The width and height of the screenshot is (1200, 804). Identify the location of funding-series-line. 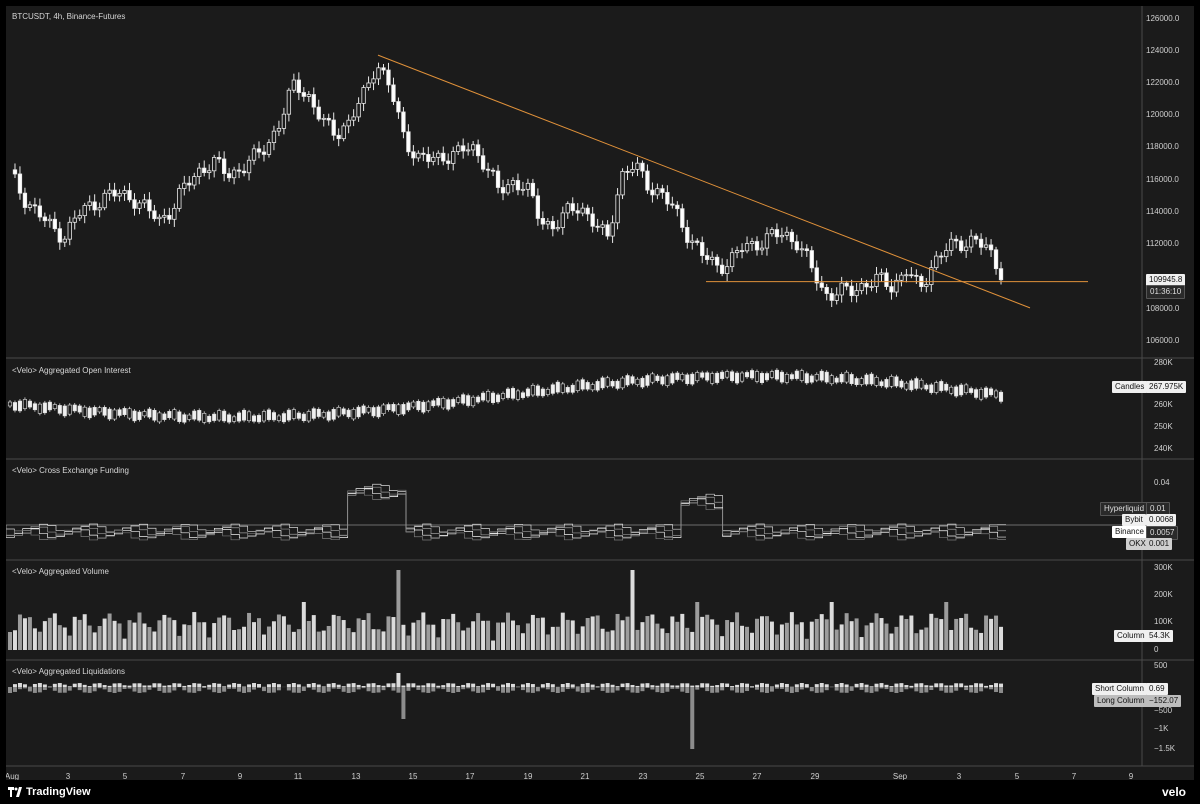
(506, 515).